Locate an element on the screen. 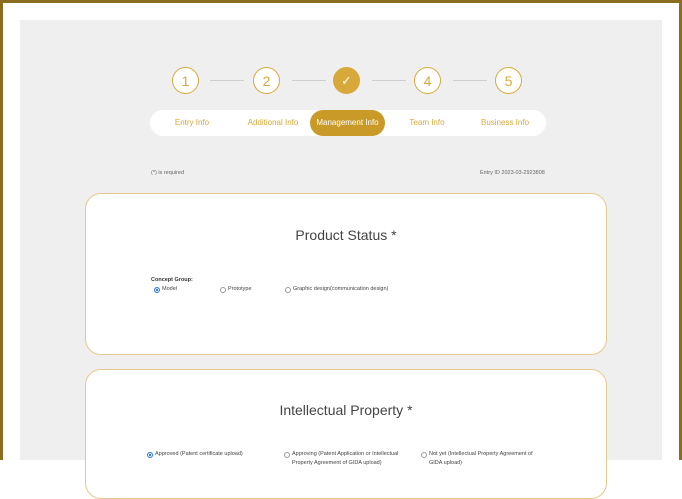  required-note: (*) is required is located at coordinates (168, 173).